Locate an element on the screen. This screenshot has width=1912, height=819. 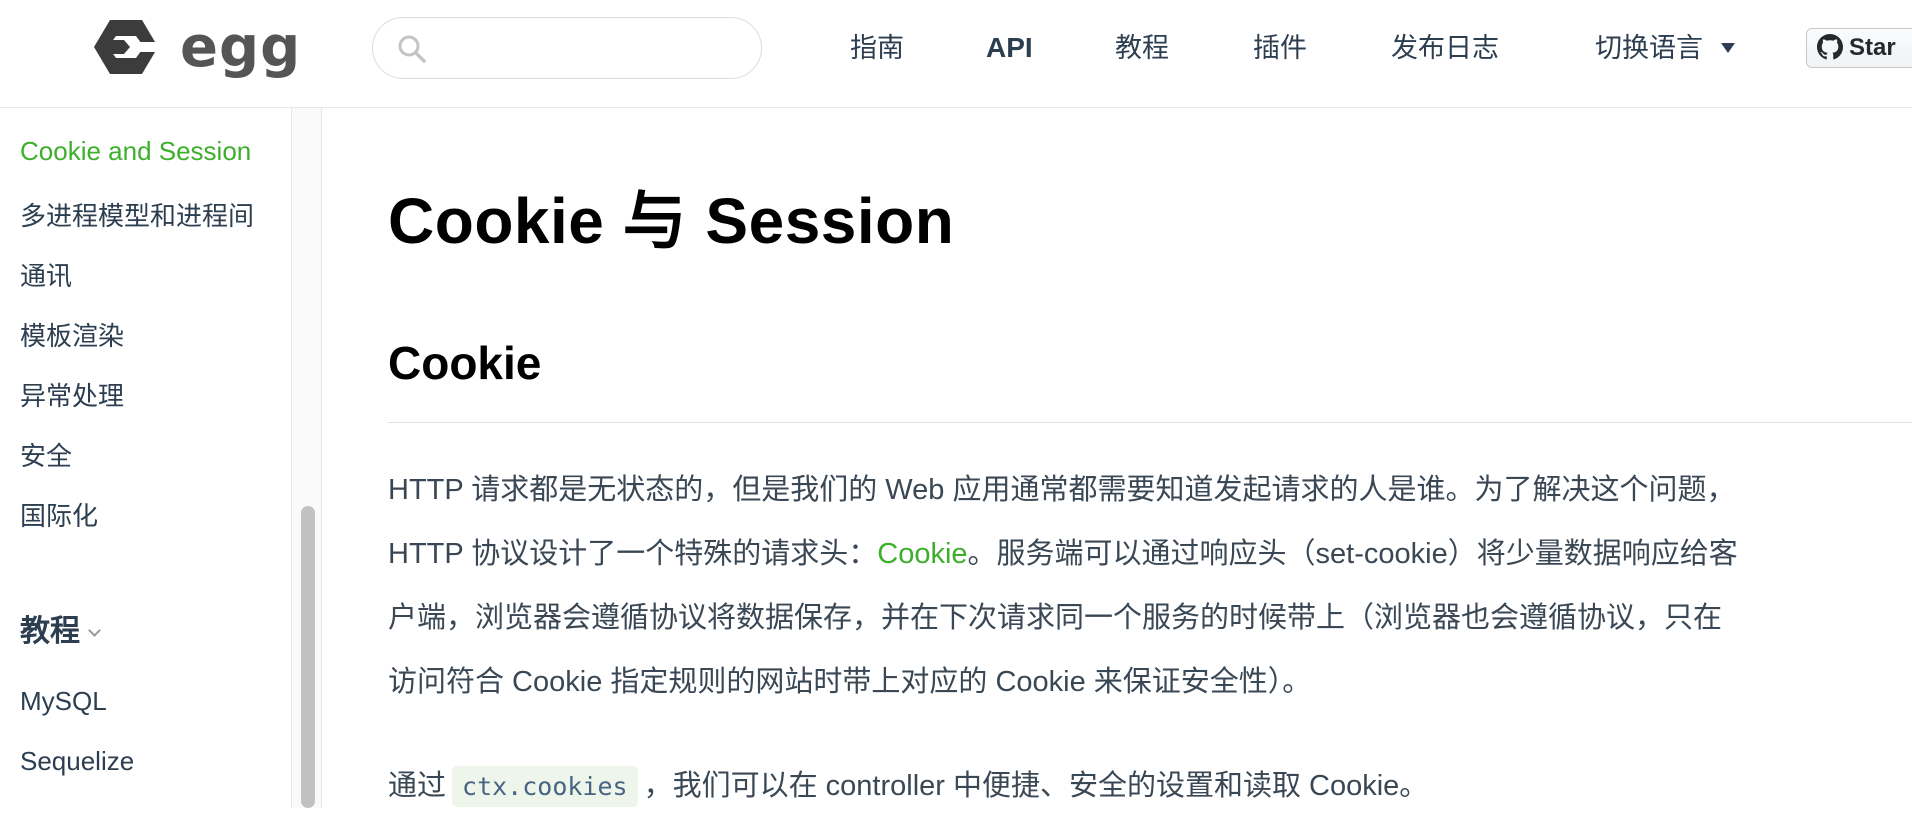
nav-release-notes: 发布日志 is located at coordinates (1445, 48).